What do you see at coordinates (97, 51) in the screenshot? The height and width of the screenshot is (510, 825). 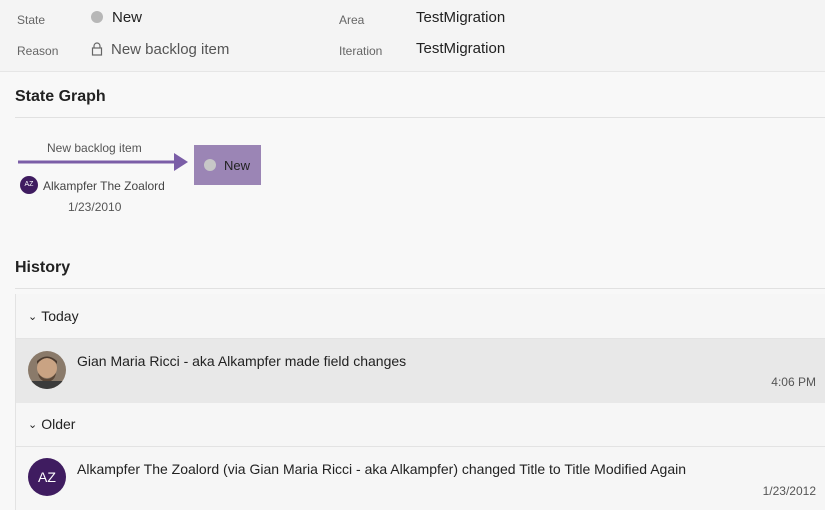 I see `lock-icon` at bounding box center [97, 51].